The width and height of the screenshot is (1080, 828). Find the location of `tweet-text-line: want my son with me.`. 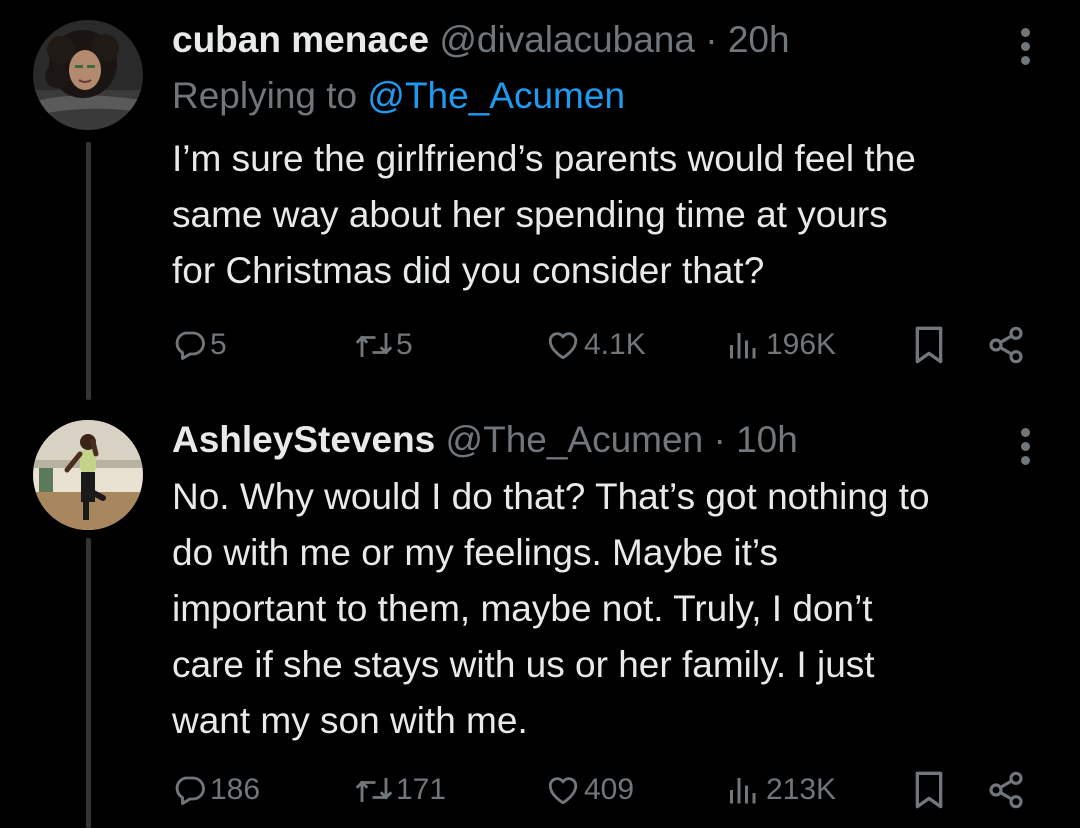

tweet-text-line: want my son with me. is located at coordinates (350, 720).